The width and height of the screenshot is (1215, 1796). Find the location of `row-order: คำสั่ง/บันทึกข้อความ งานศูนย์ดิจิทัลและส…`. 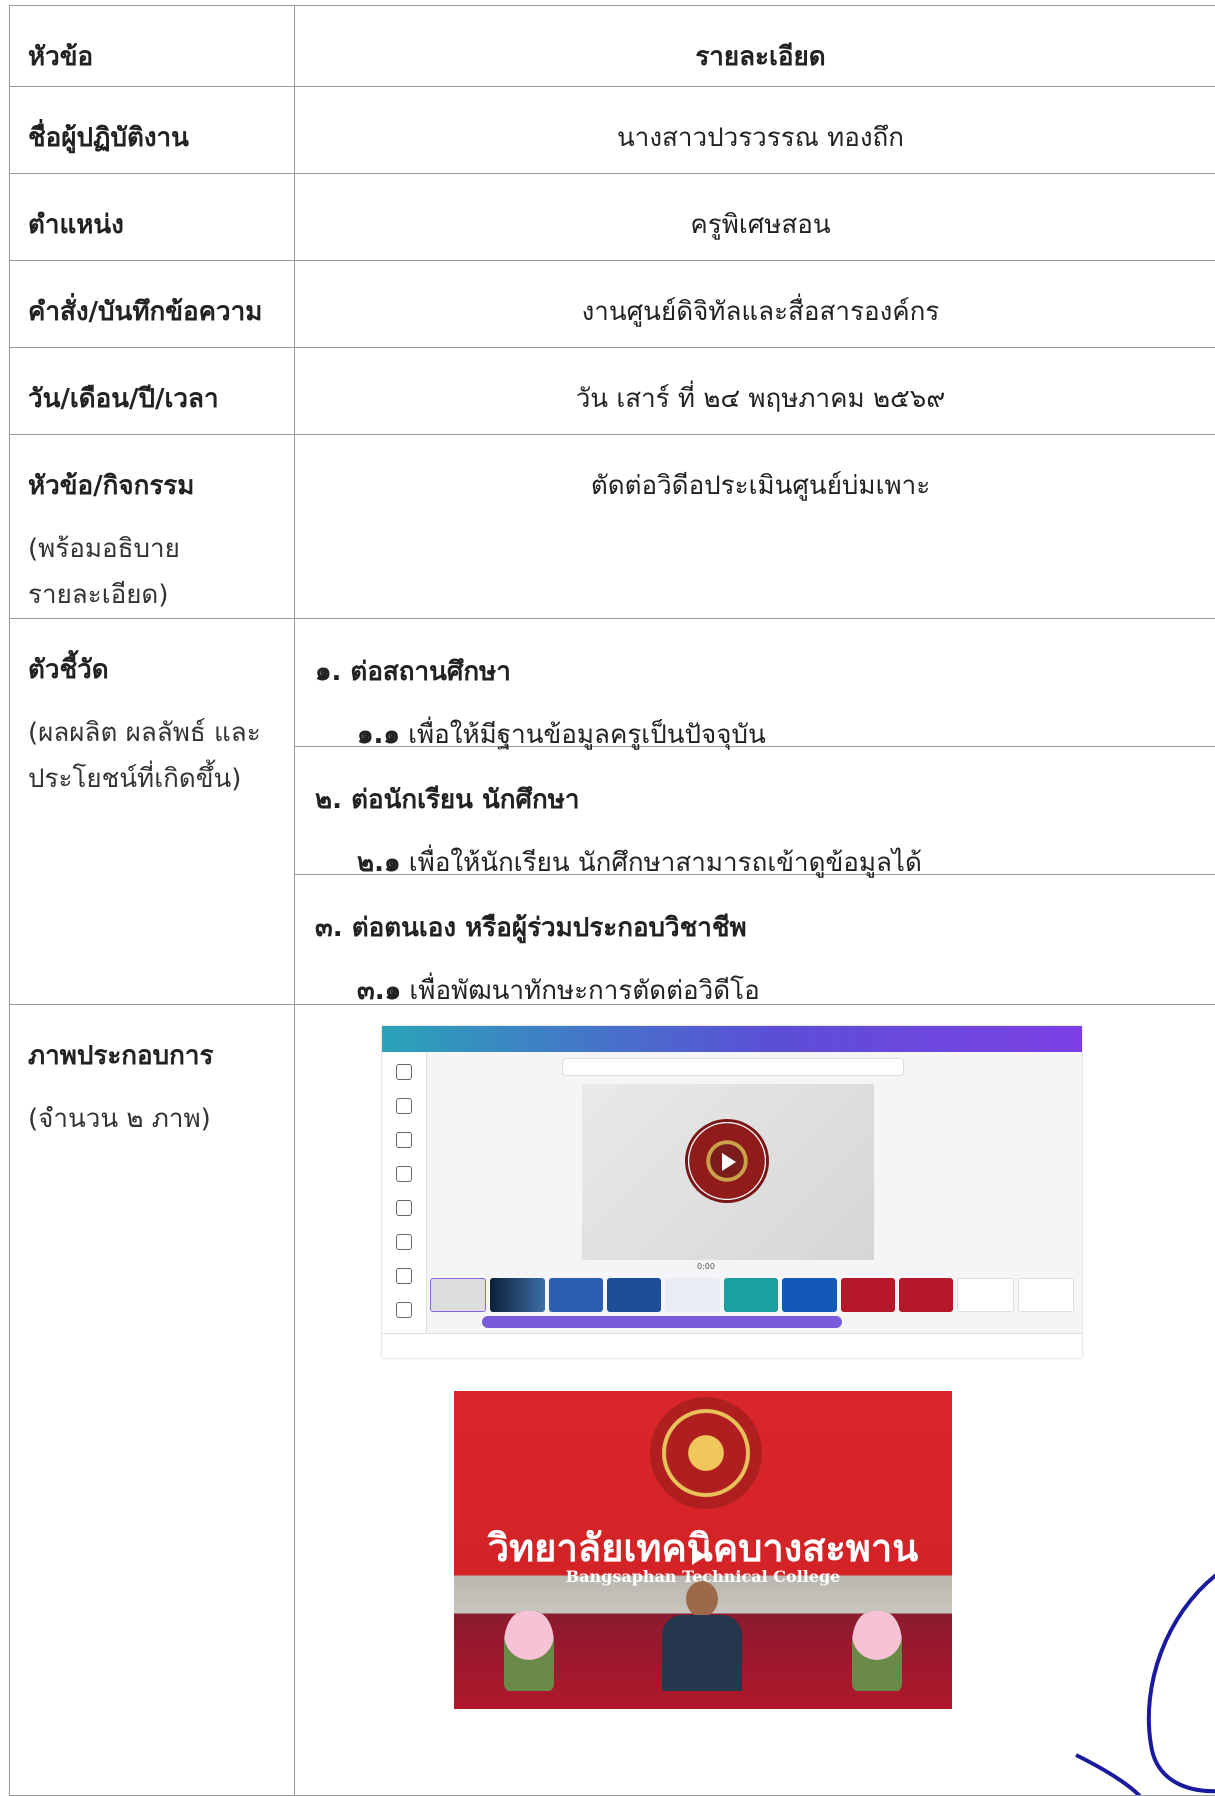

row-order: คำสั่ง/บันทึกข้อความ งานศูนย์ดิจิทัลและส… is located at coordinates (612, 304).